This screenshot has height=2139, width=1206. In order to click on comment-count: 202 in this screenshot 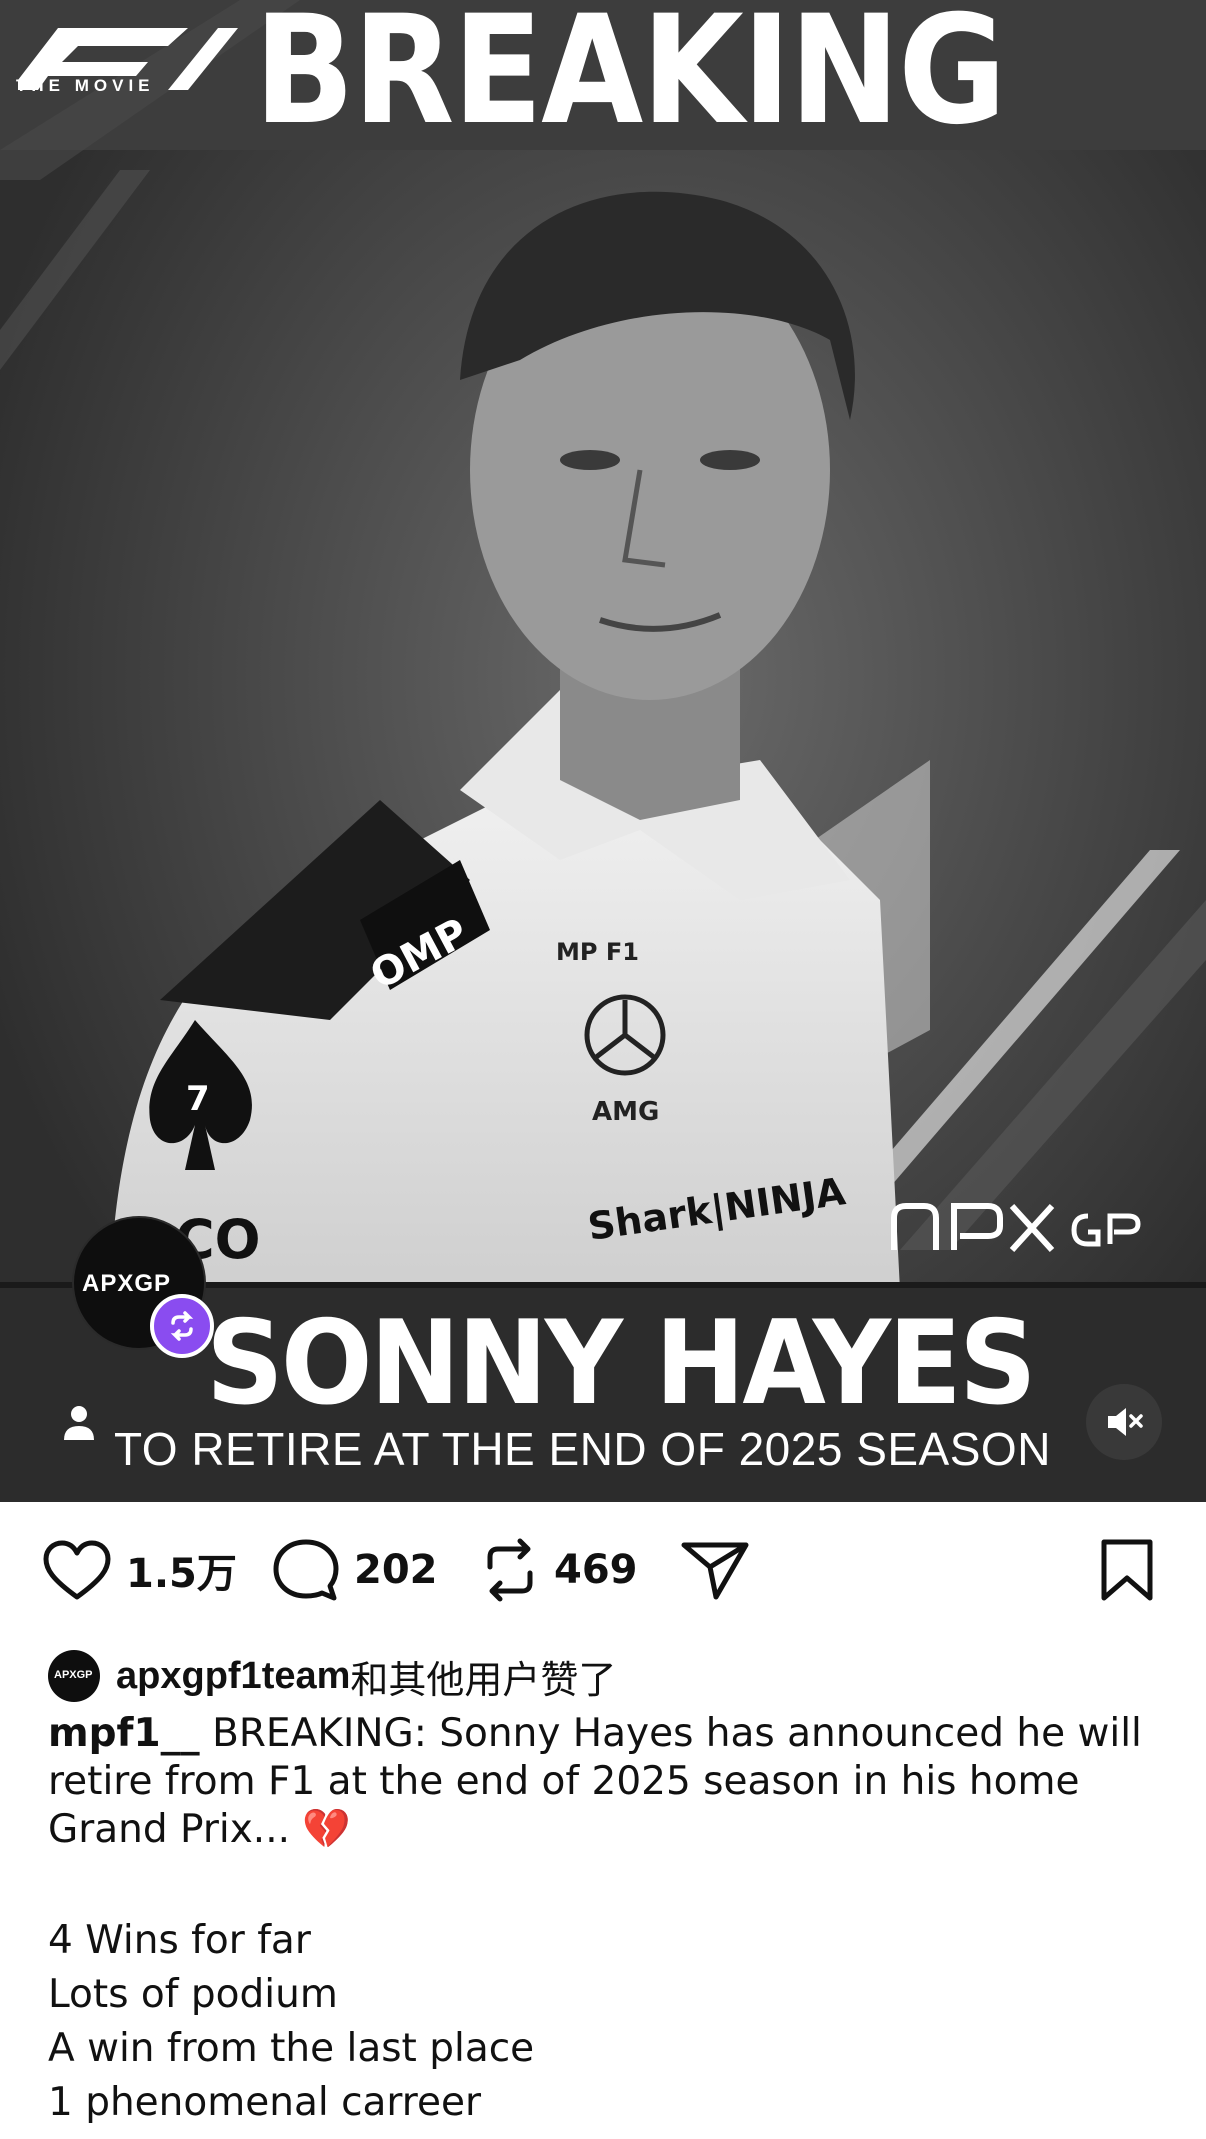, I will do `click(396, 1570)`.